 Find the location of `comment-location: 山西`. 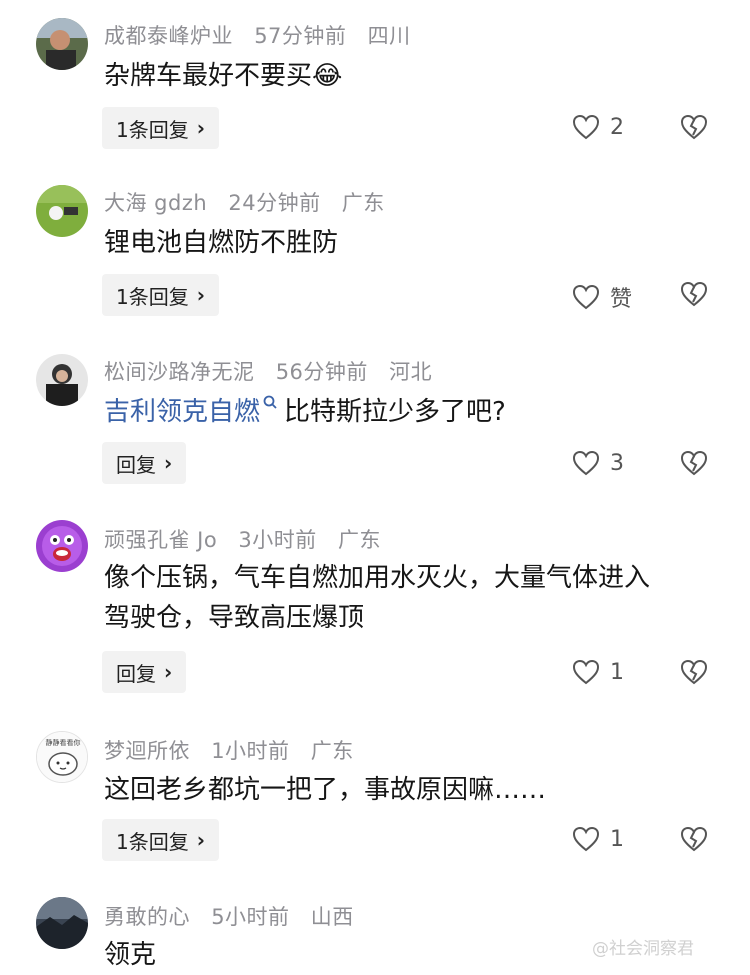

comment-location: 山西 is located at coordinates (332, 917).